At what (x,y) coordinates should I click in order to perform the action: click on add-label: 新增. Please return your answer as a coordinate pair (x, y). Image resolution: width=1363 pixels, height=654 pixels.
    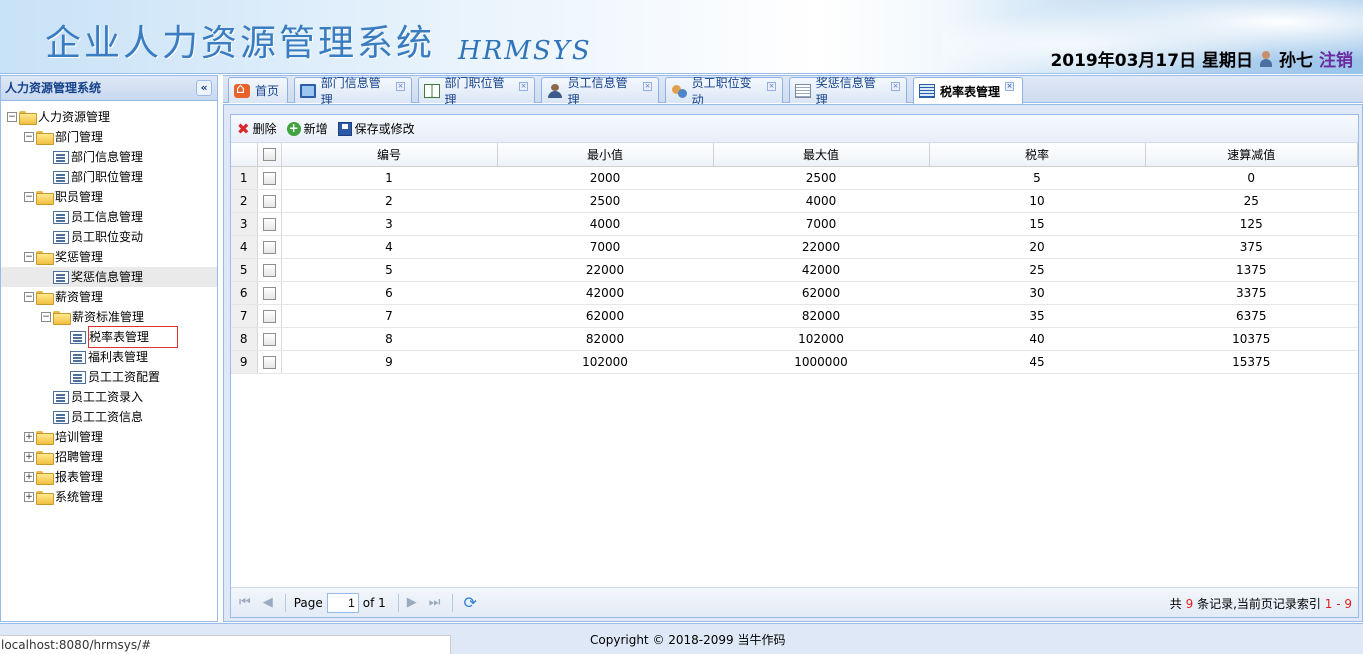
    Looking at the image, I should click on (315, 129).